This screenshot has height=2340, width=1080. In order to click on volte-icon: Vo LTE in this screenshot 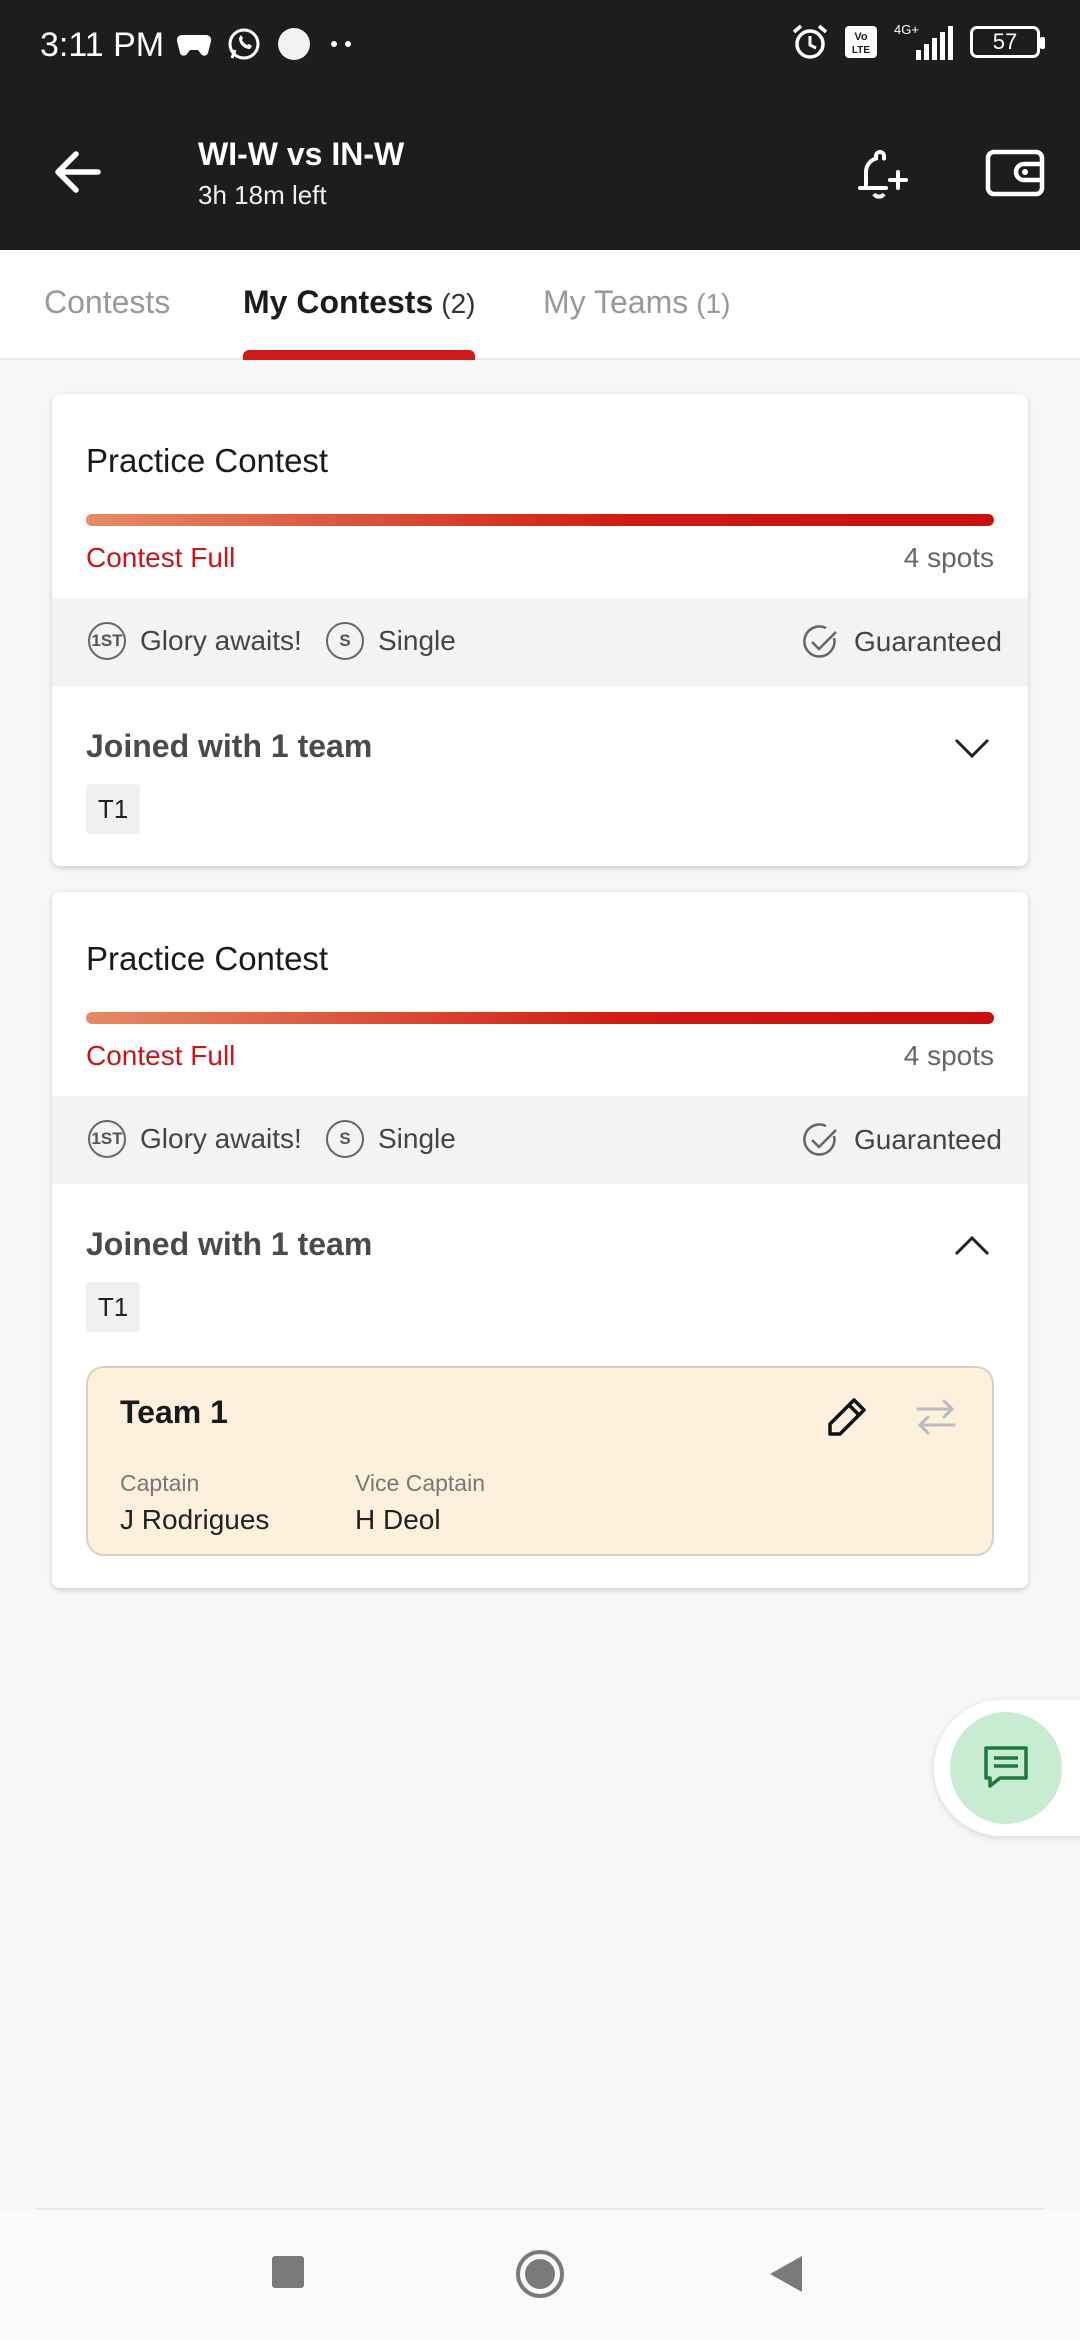, I will do `click(861, 42)`.